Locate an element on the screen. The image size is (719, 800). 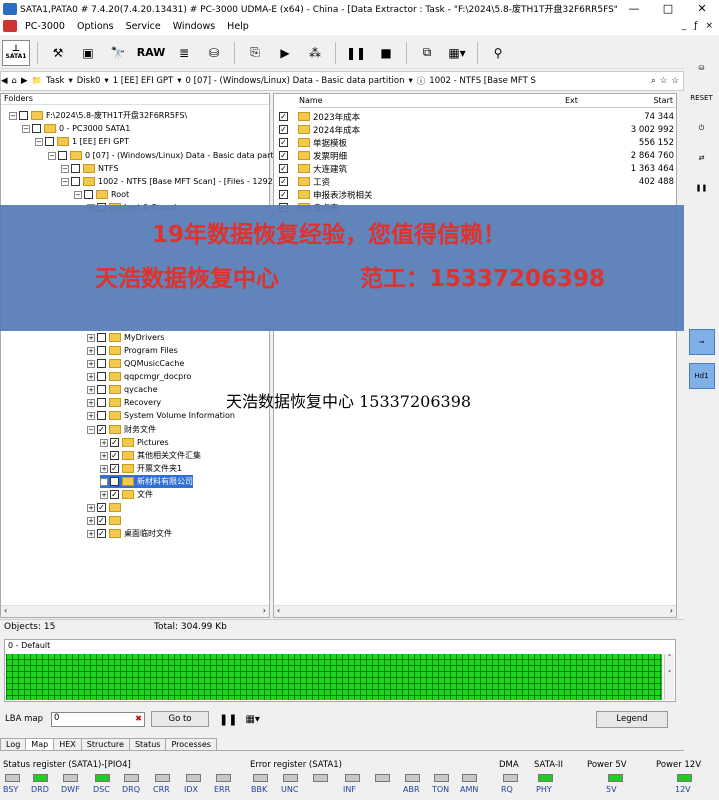
device-info-icon: ▣ is located at coordinates (88, 53).